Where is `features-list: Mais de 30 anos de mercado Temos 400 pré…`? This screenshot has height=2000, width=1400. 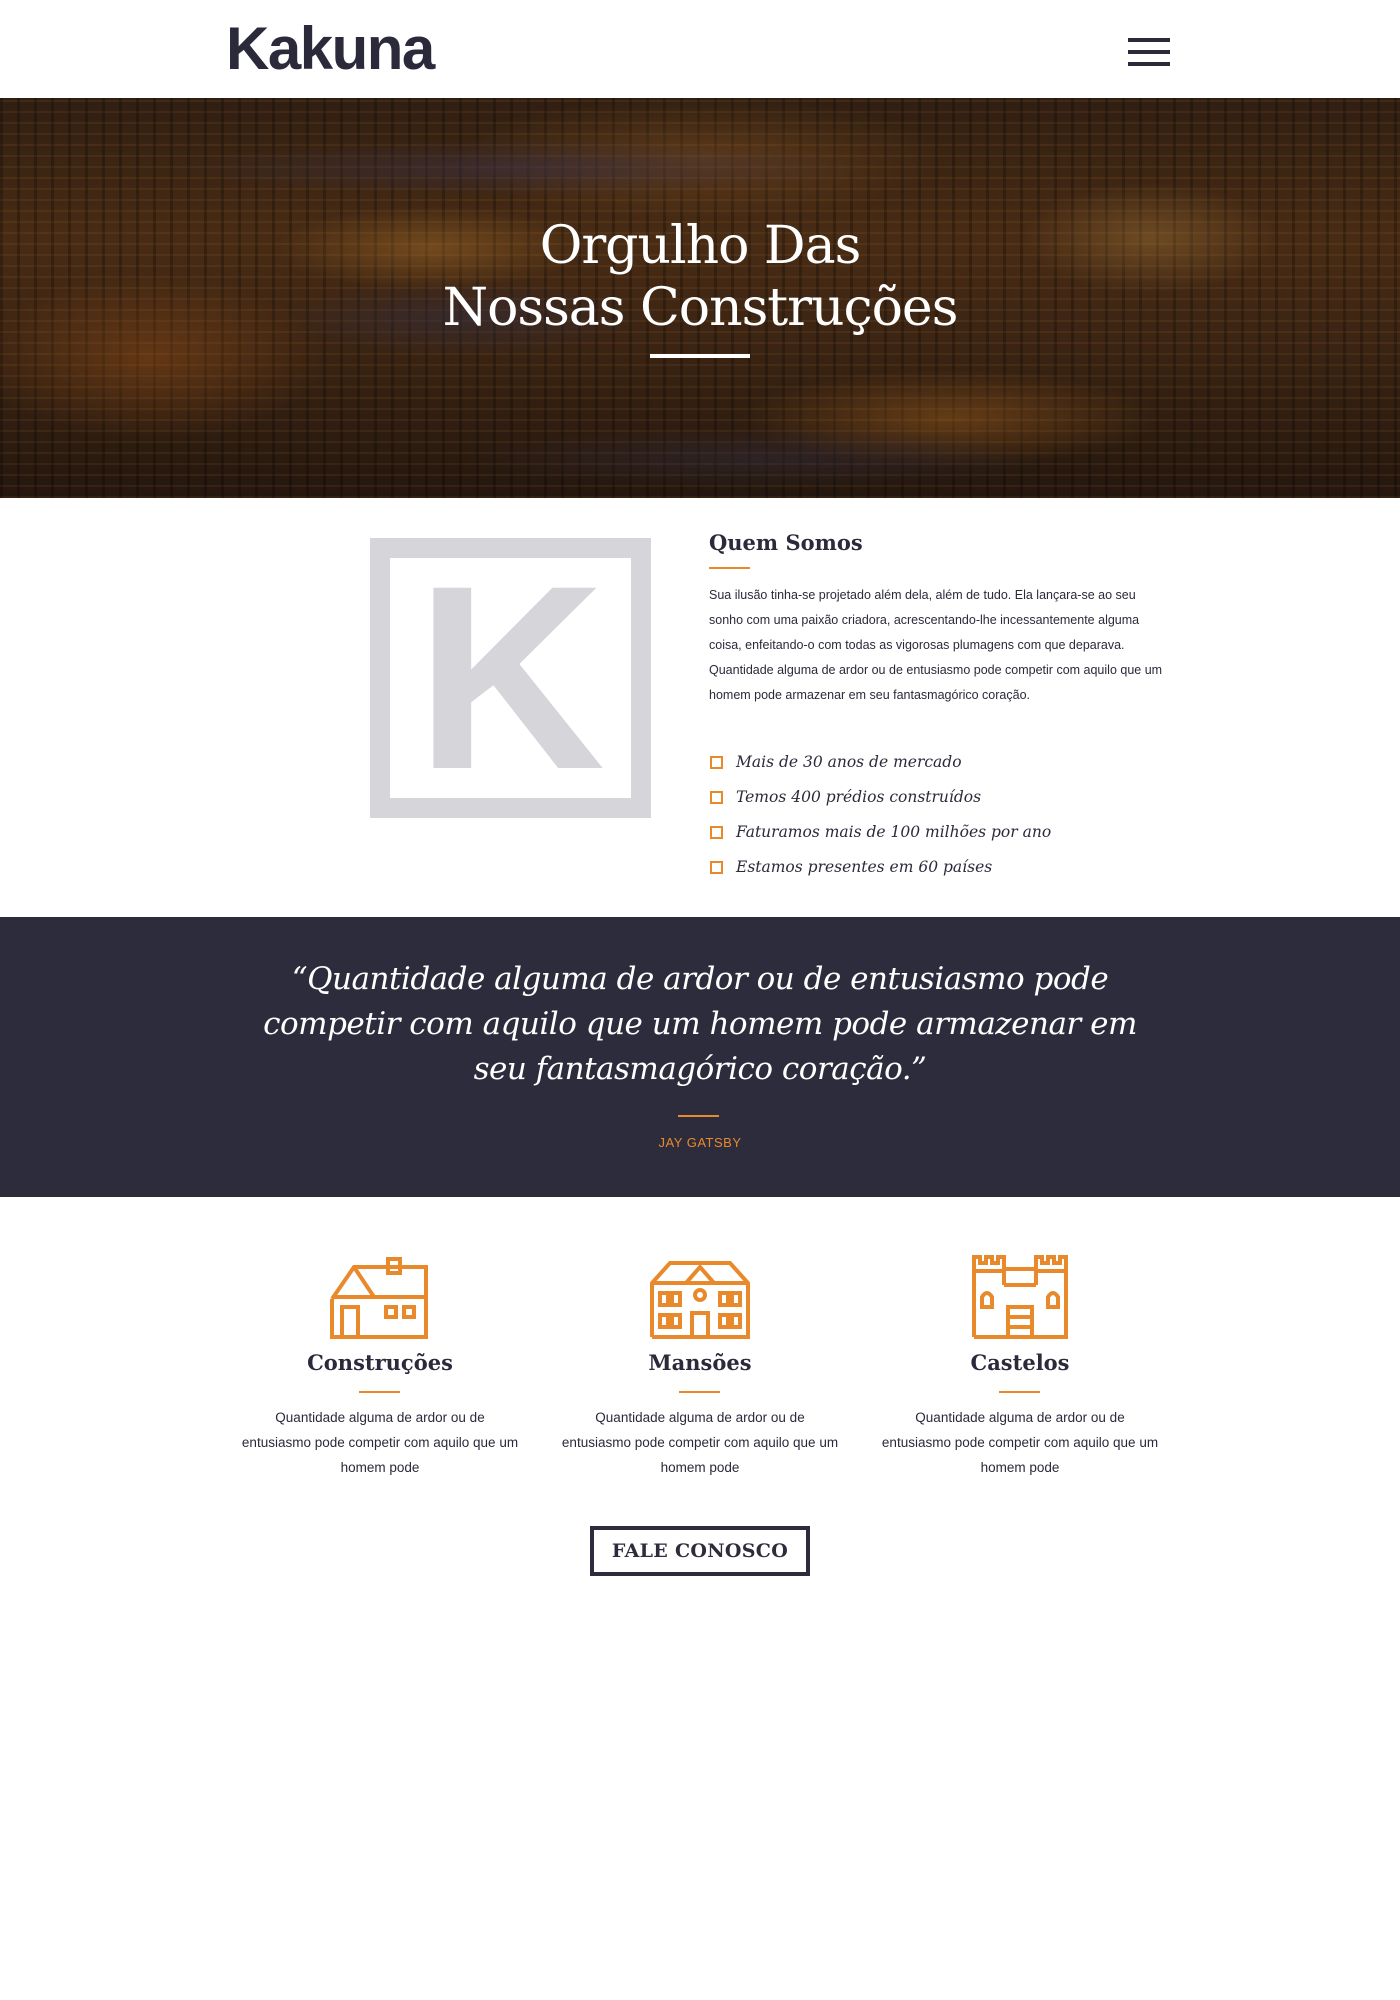 features-list: Mais de 30 anos de mercado Temos 400 pré… is located at coordinates (880, 819).